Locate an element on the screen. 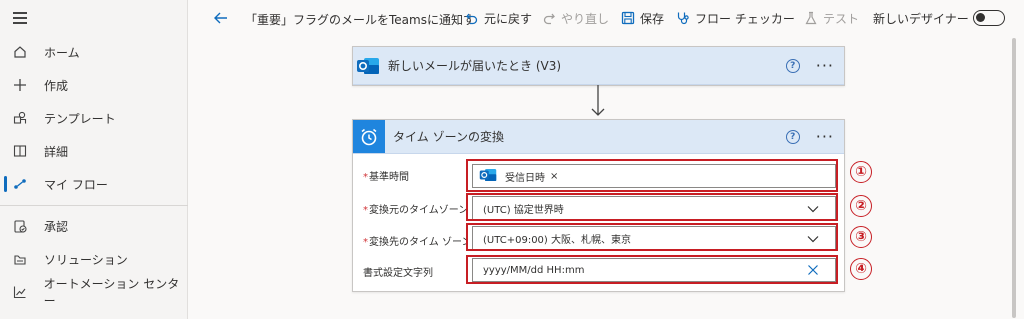 The image size is (1024, 319). annotation-badge-4: ④ is located at coordinates (861, 269).